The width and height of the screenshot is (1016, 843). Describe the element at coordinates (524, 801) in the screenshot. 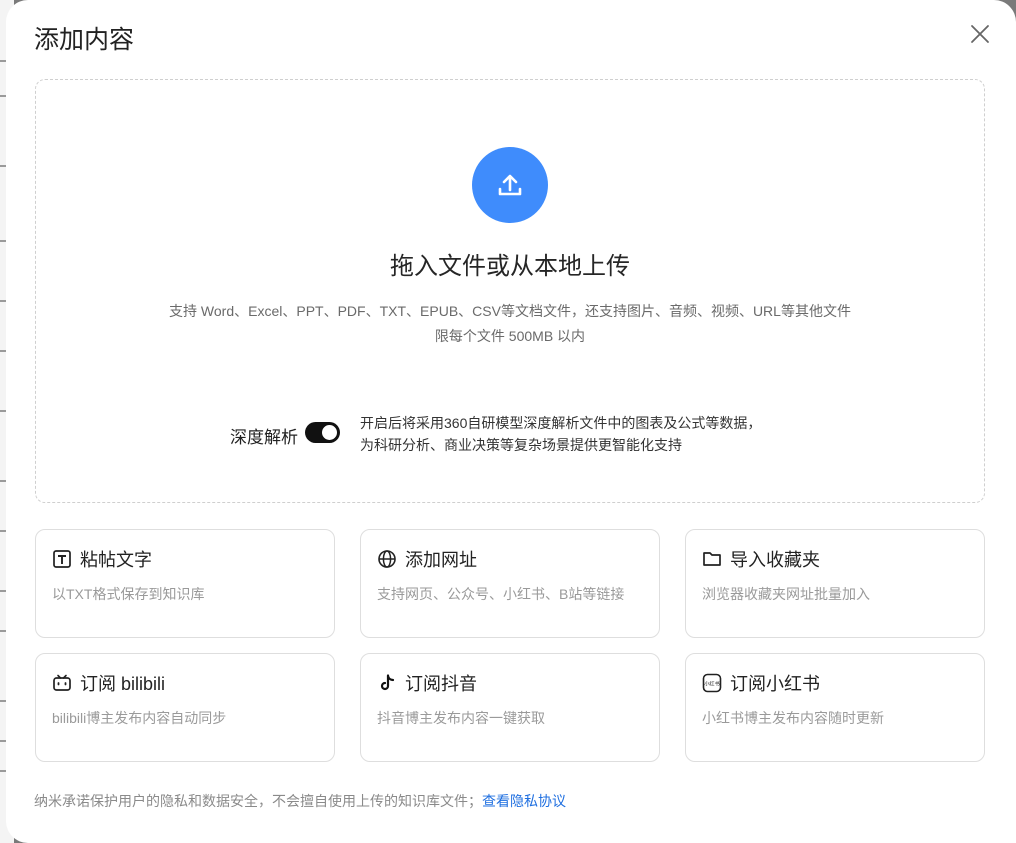

I see `privacy-policy-link: 查看隐私协议` at that location.